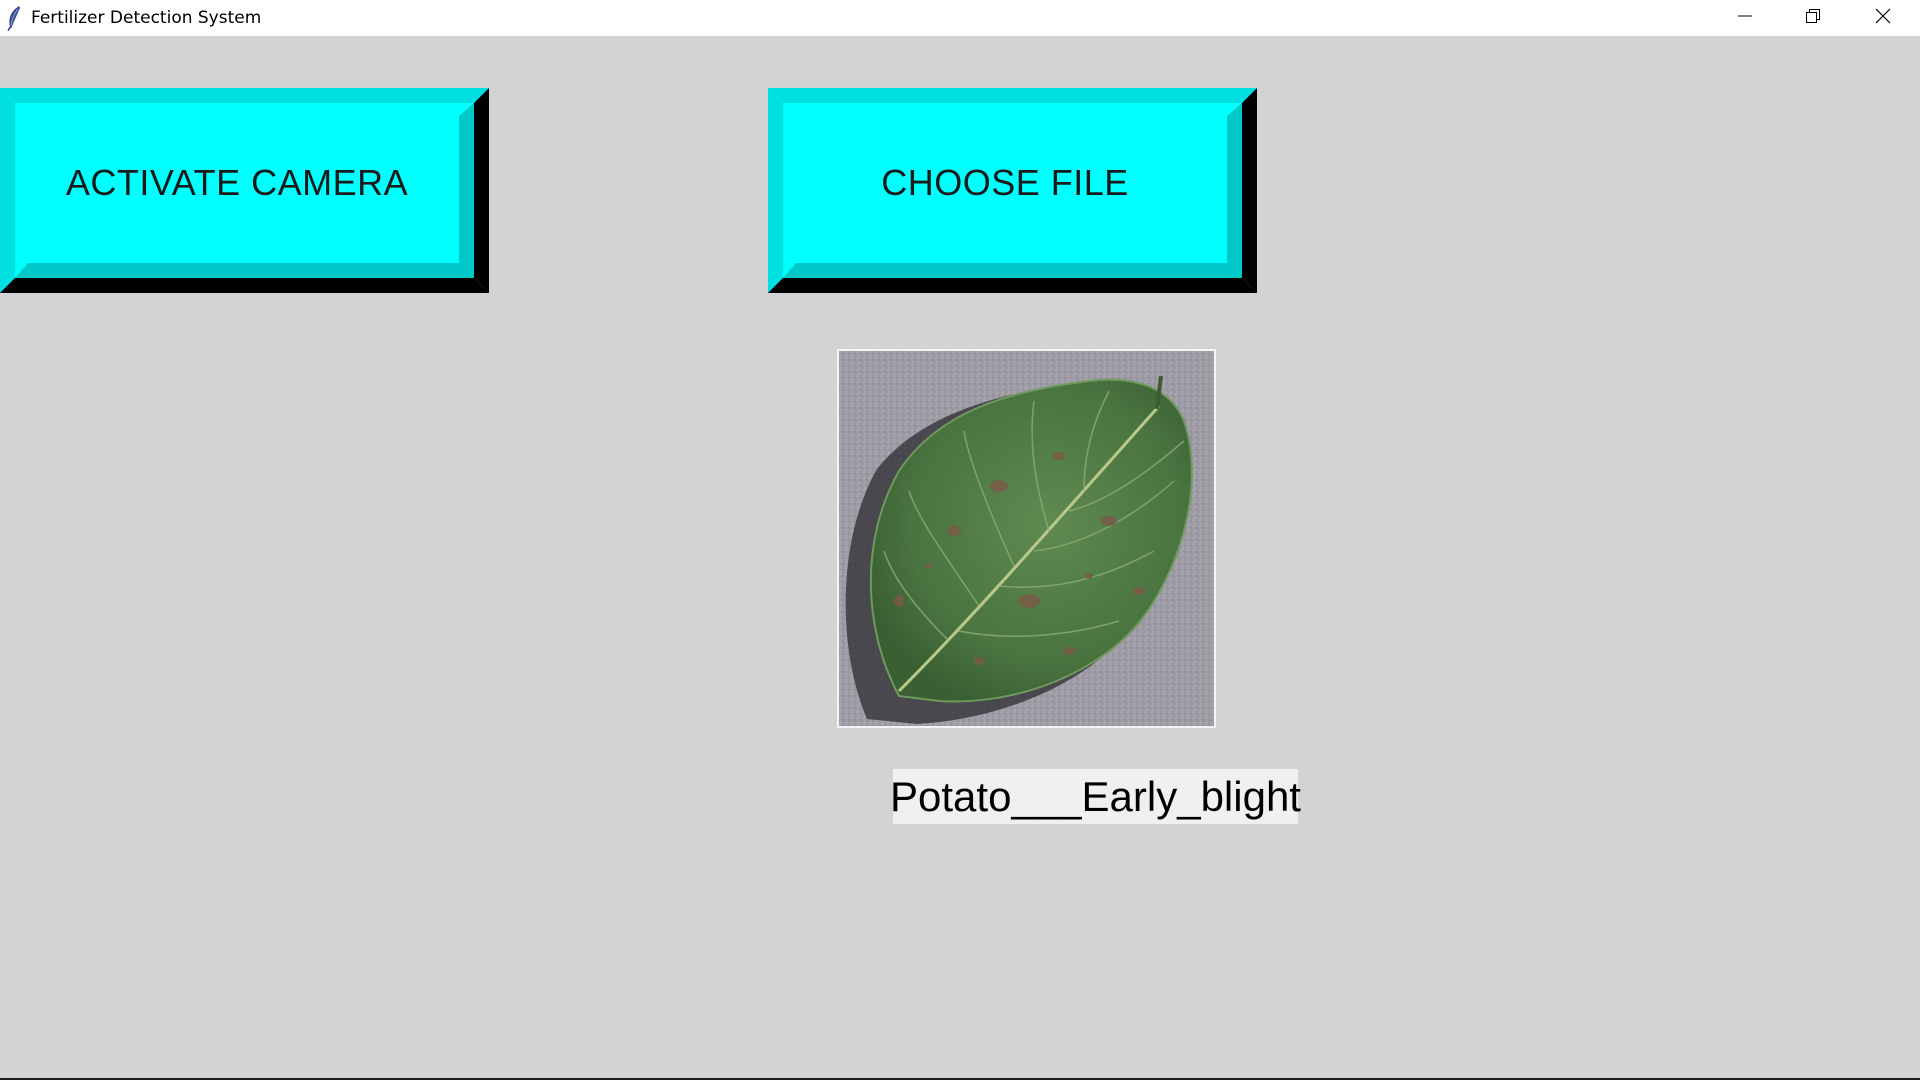 The width and height of the screenshot is (1920, 1080). What do you see at coordinates (1005, 182) in the screenshot?
I see `choose-file-label: CHOOSE FILE` at bounding box center [1005, 182].